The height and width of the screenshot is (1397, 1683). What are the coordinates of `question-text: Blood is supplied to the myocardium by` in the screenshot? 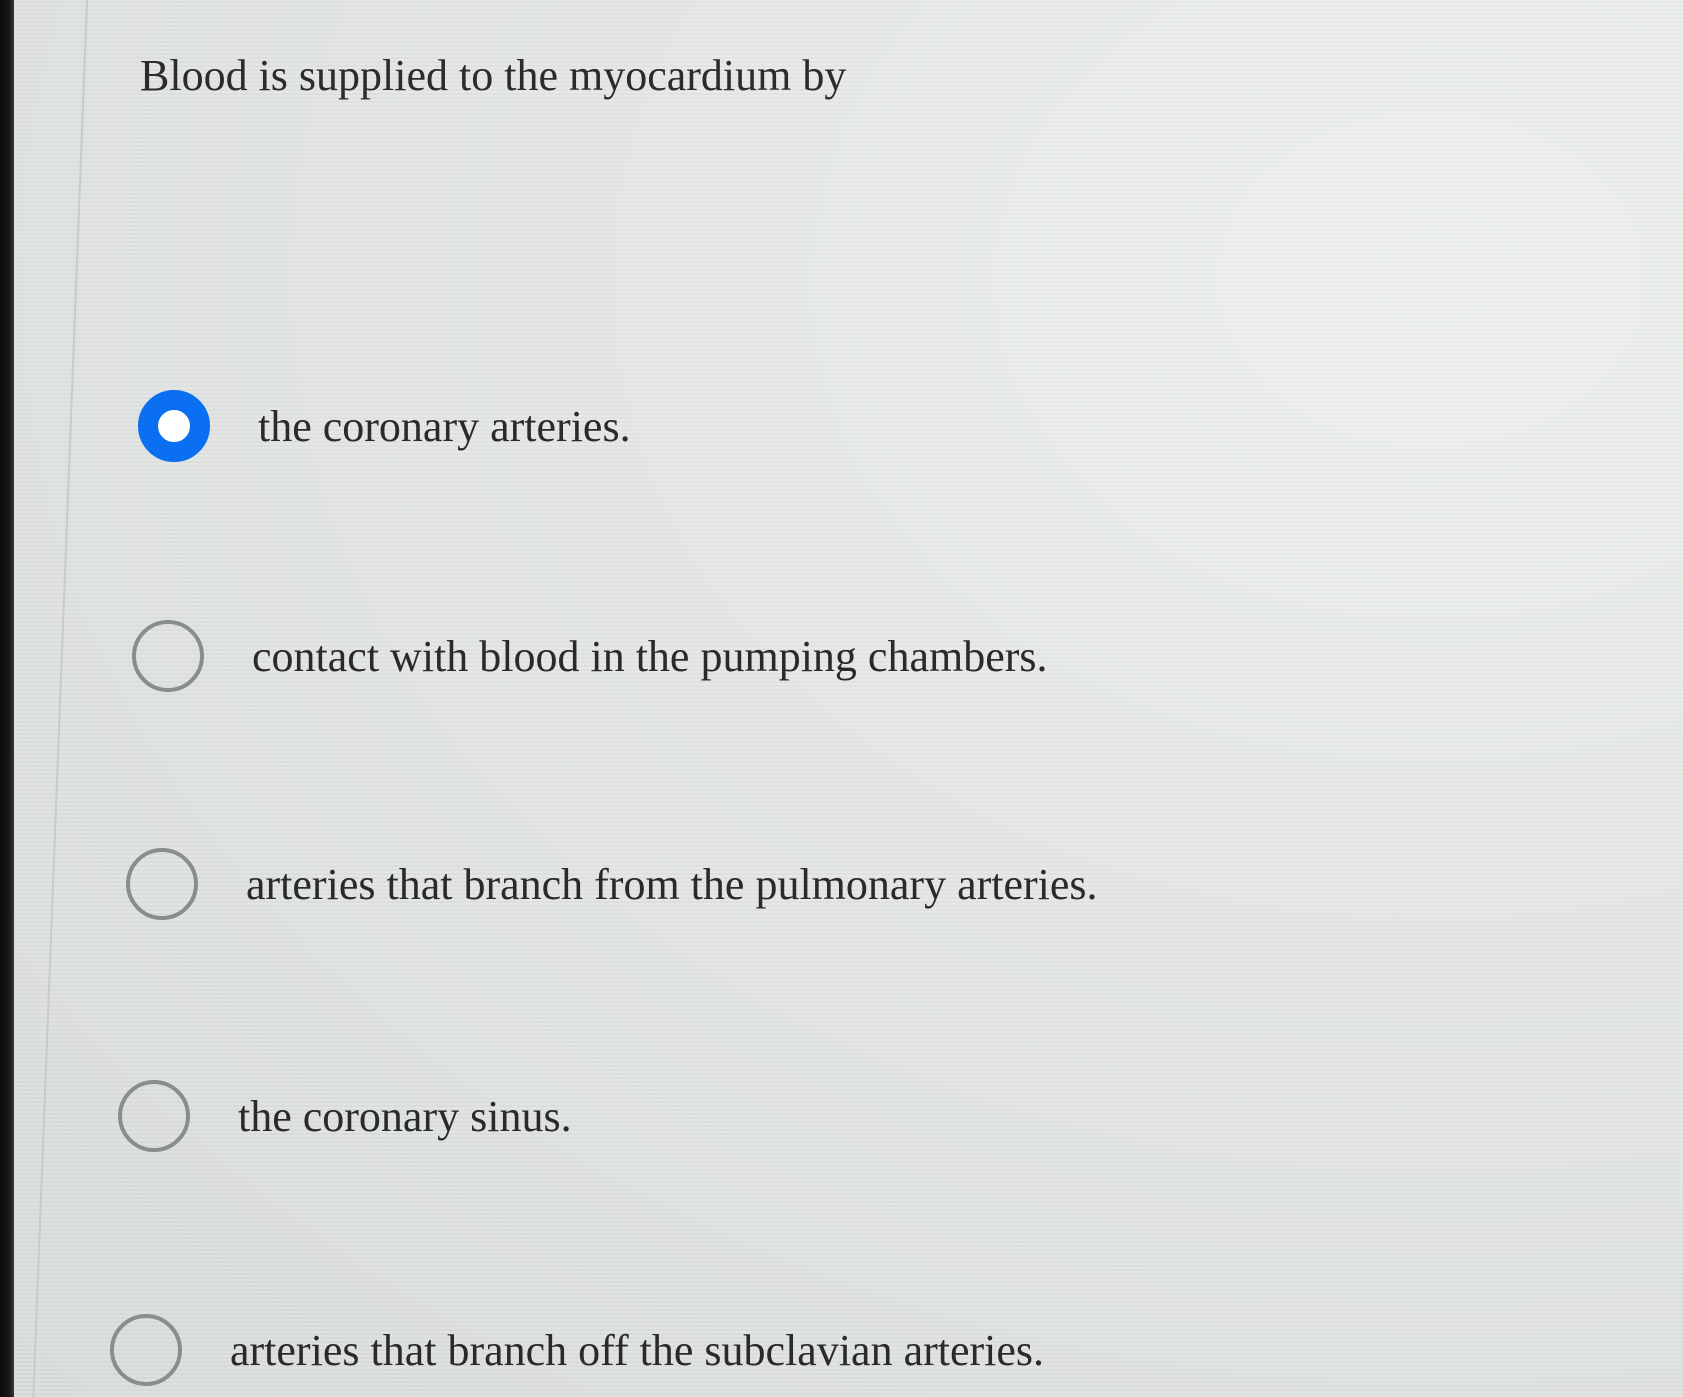 It's located at (493, 75).